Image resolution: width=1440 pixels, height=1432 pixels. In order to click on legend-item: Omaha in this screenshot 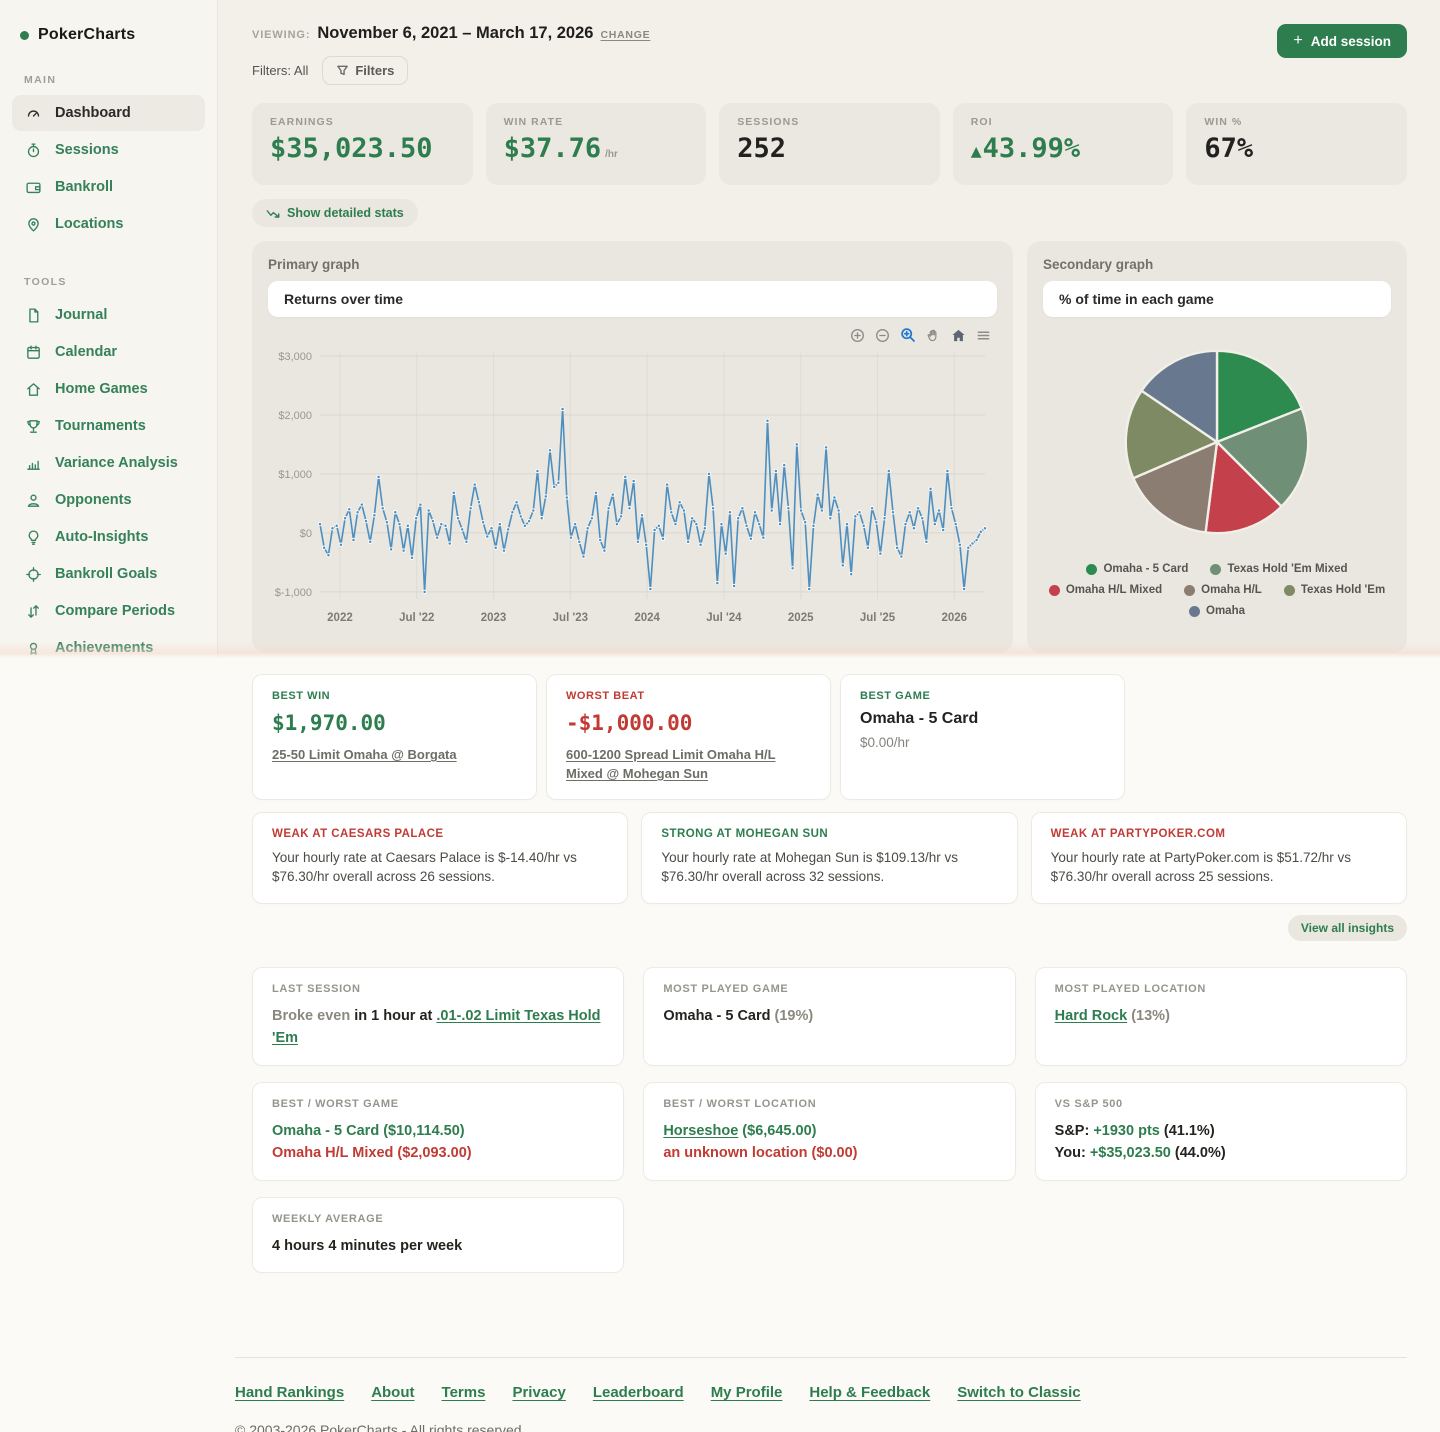, I will do `click(1217, 611)`.